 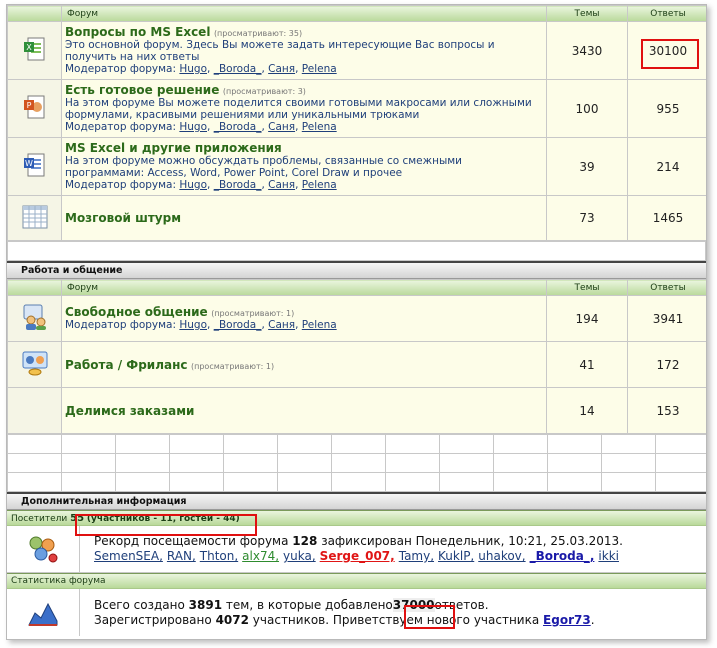 What do you see at coordinates (58, 581) in the screenshot?
I see `stats-label: Статистика форума` at bounding box center [58, 581].